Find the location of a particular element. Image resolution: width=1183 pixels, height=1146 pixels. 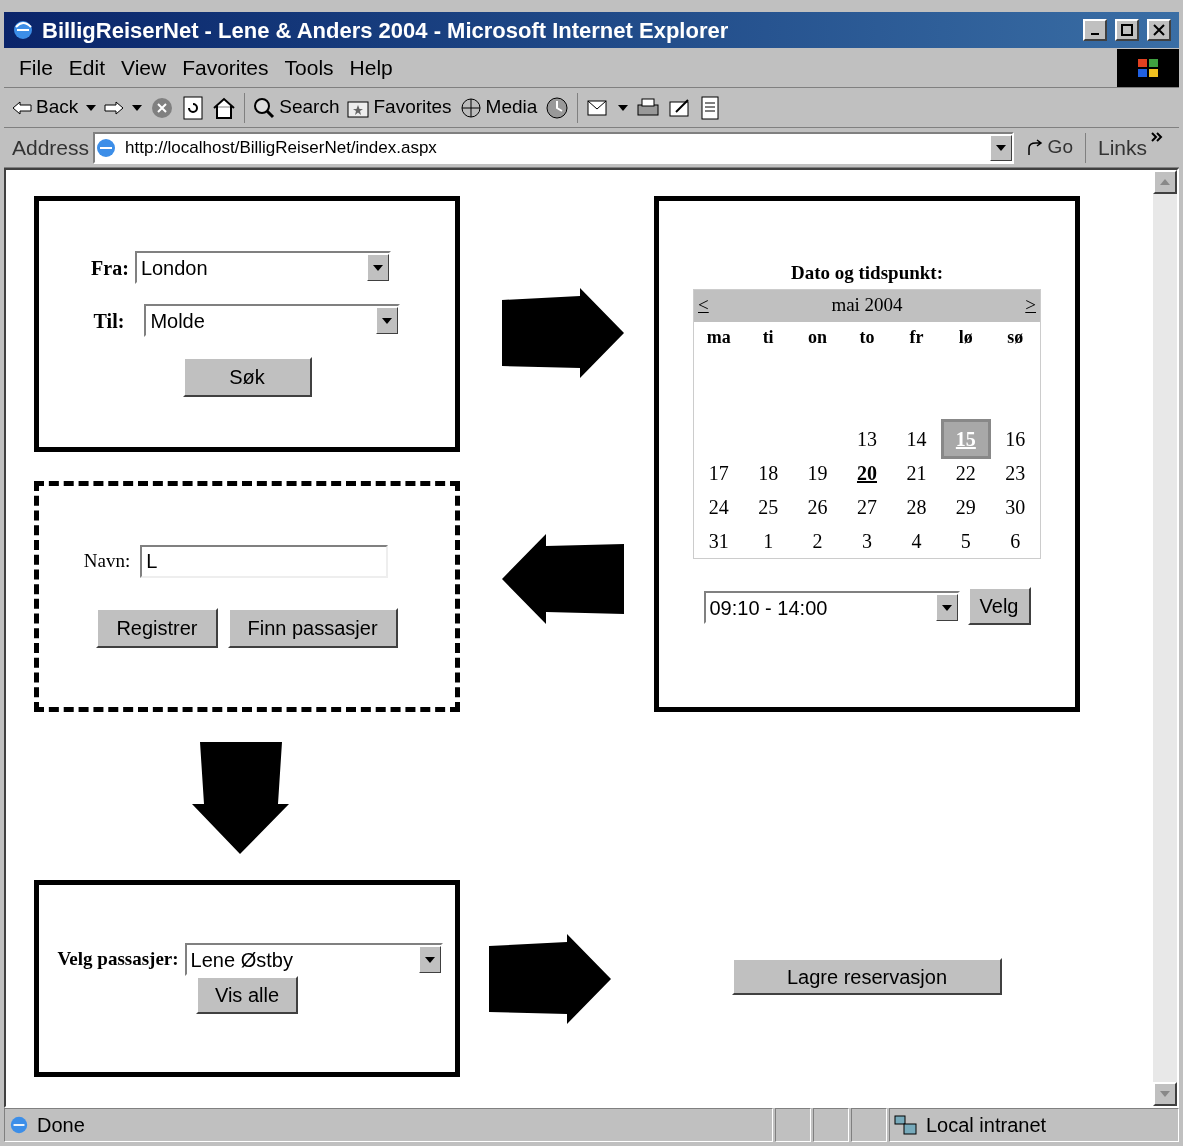

show-all-button: Vis alle is located at coordinates (247, 995).